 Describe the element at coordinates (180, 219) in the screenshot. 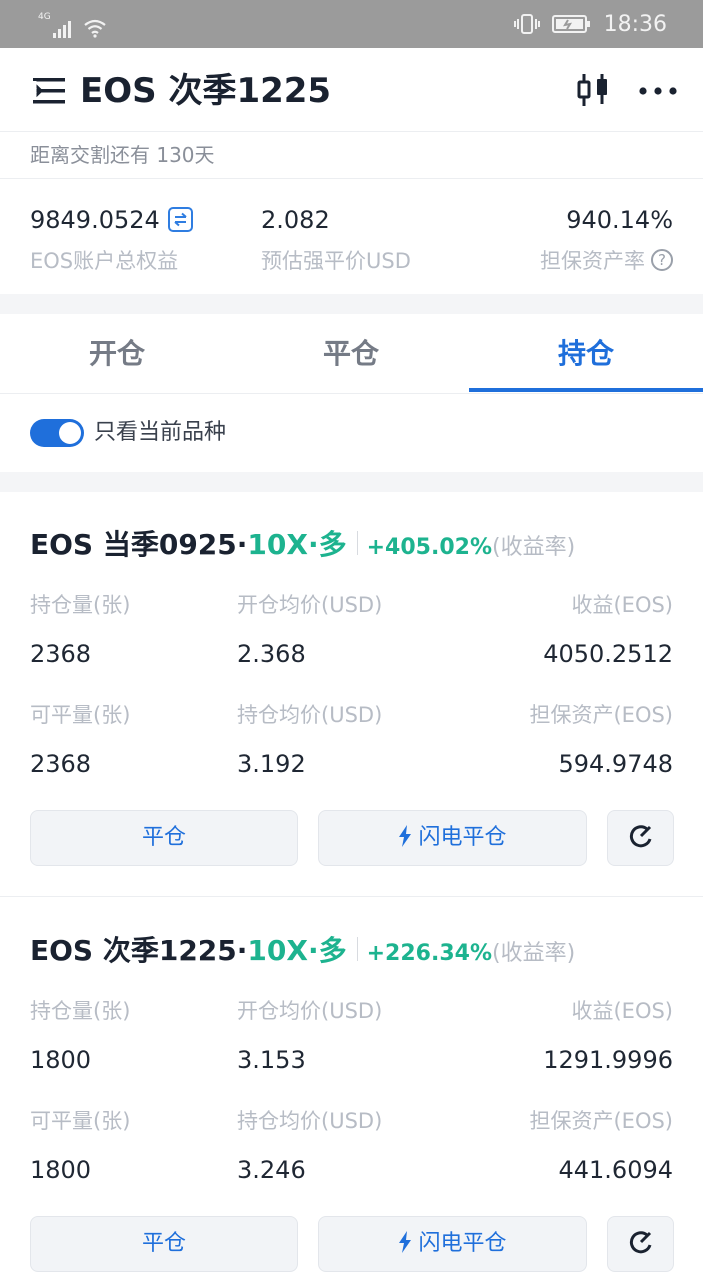

I see `transfer-icon` at that location.